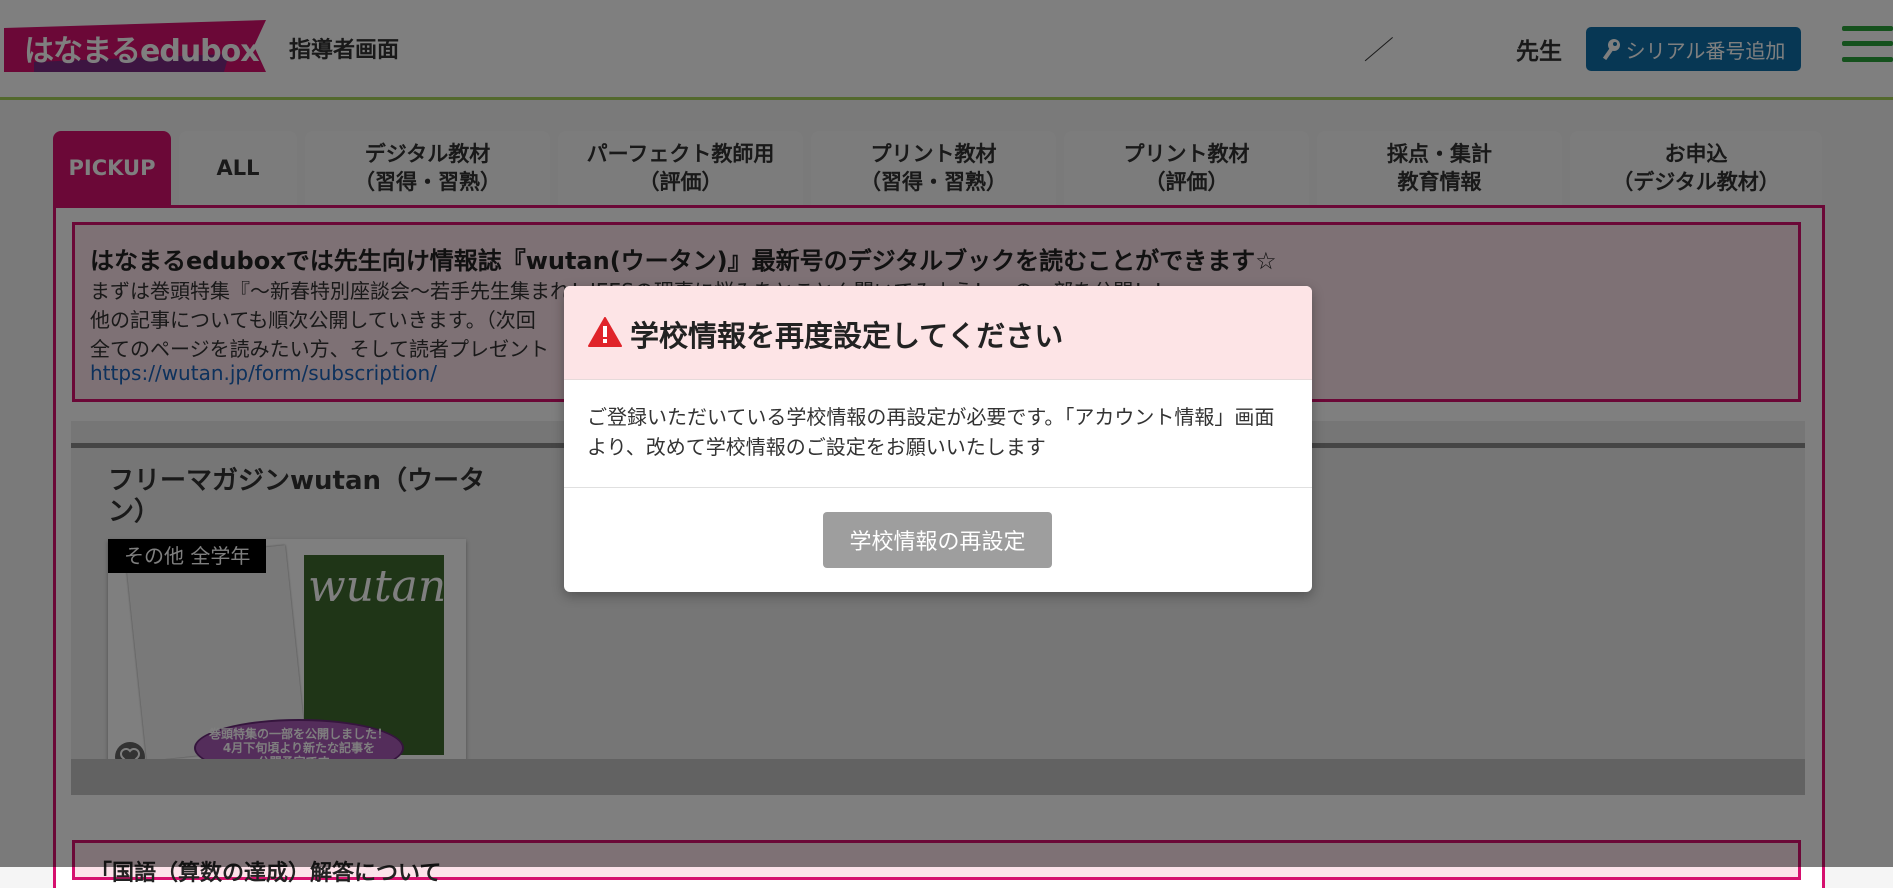  What do you see at coordinates (938, 487) in the screenshot?
I see `modal-divider` at bounding box center [938, 487].